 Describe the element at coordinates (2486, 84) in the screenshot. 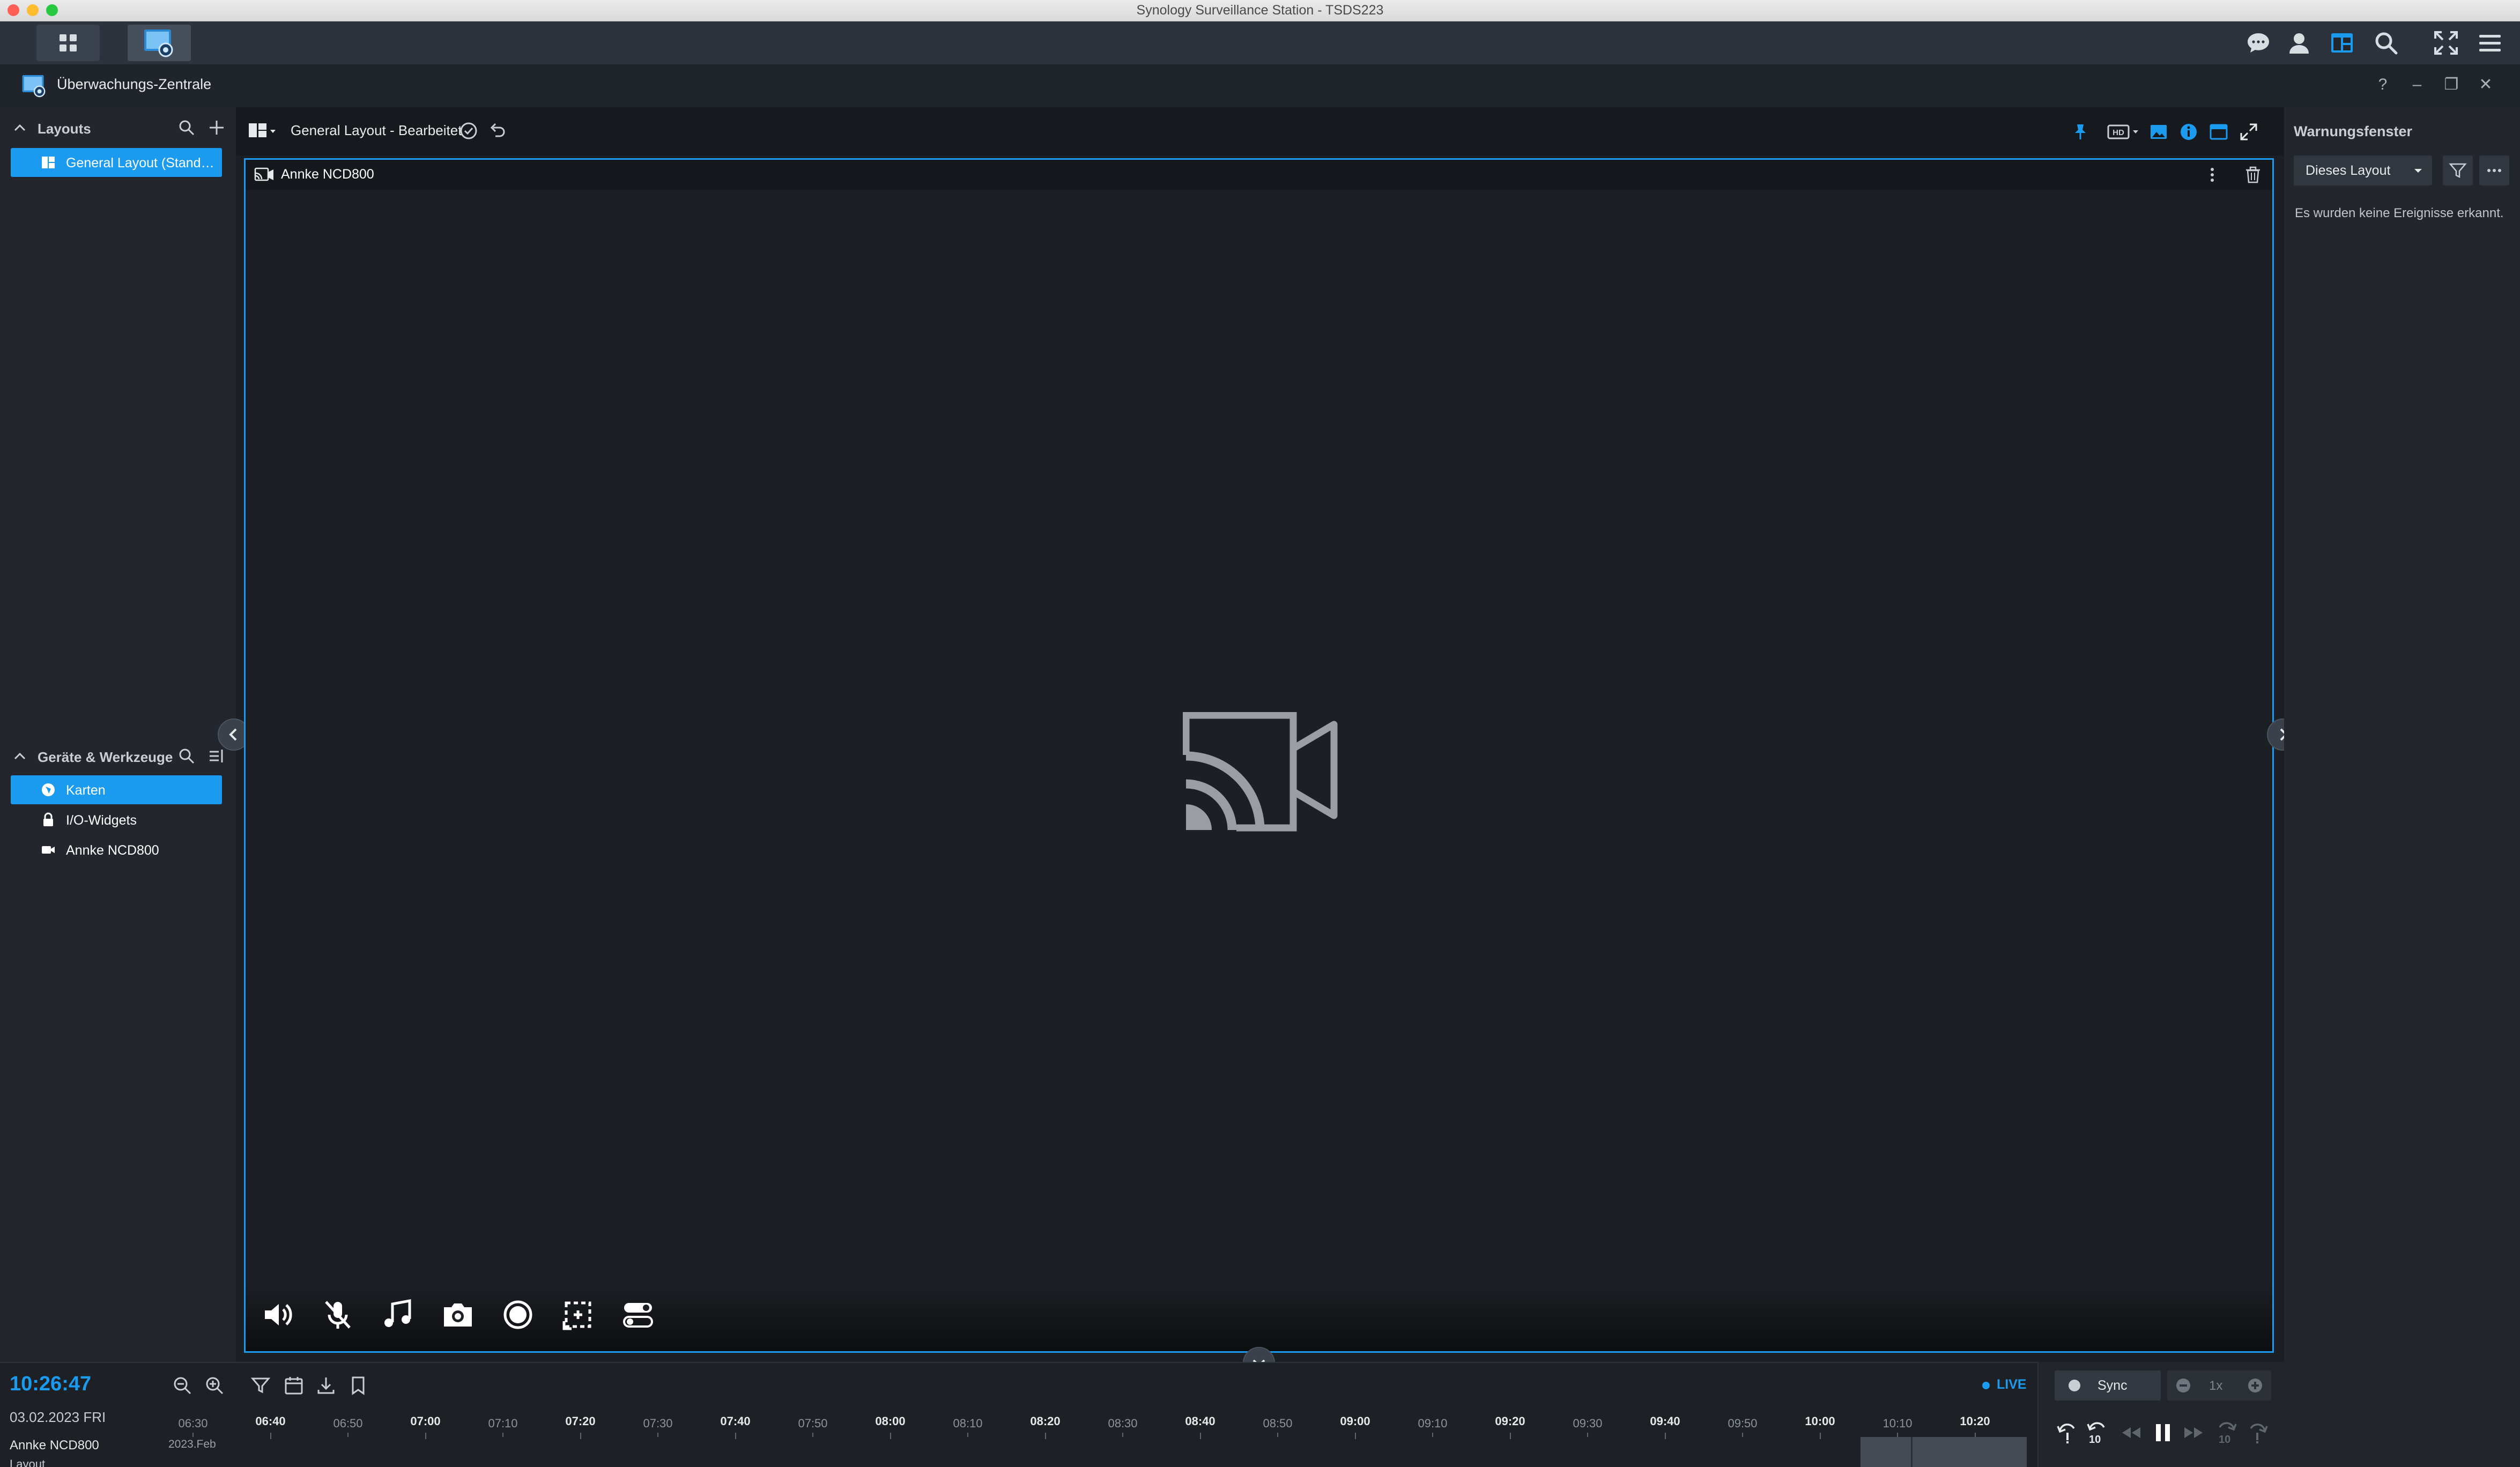

I see `close-button: ✕` at that location.